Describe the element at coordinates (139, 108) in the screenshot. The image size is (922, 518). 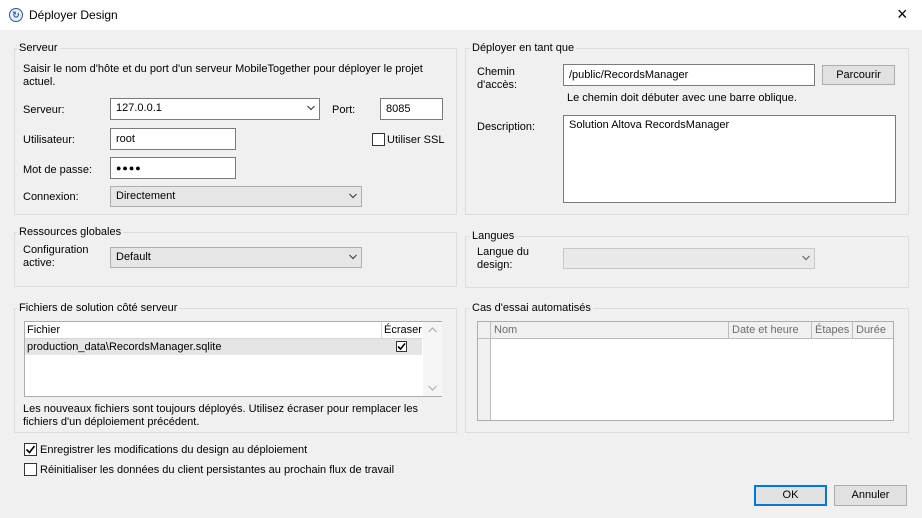
I see `server-value: 127.0.0.1` at that location.